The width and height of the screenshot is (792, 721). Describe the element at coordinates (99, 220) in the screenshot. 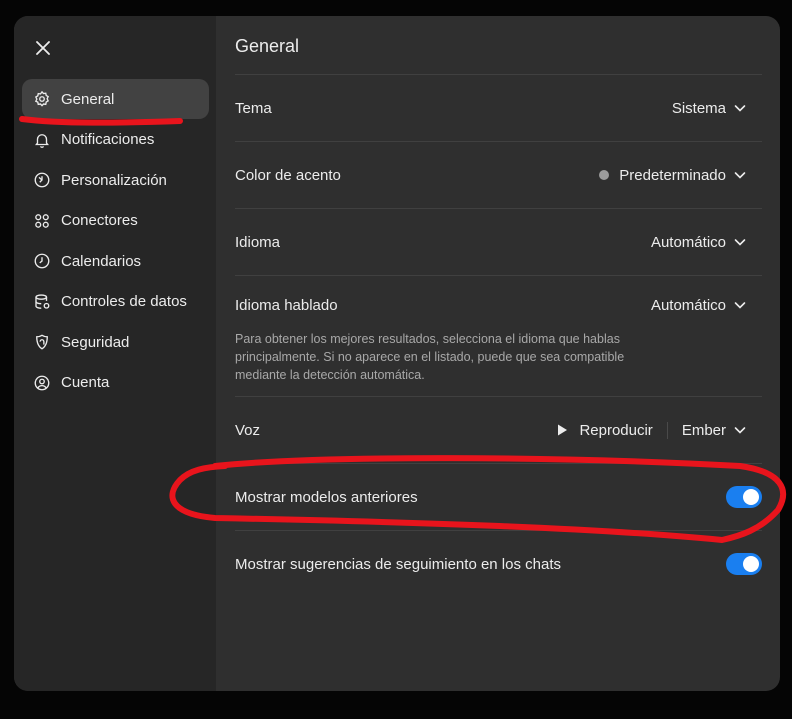

I see `sidebar-item-label: Conectores` at that location.